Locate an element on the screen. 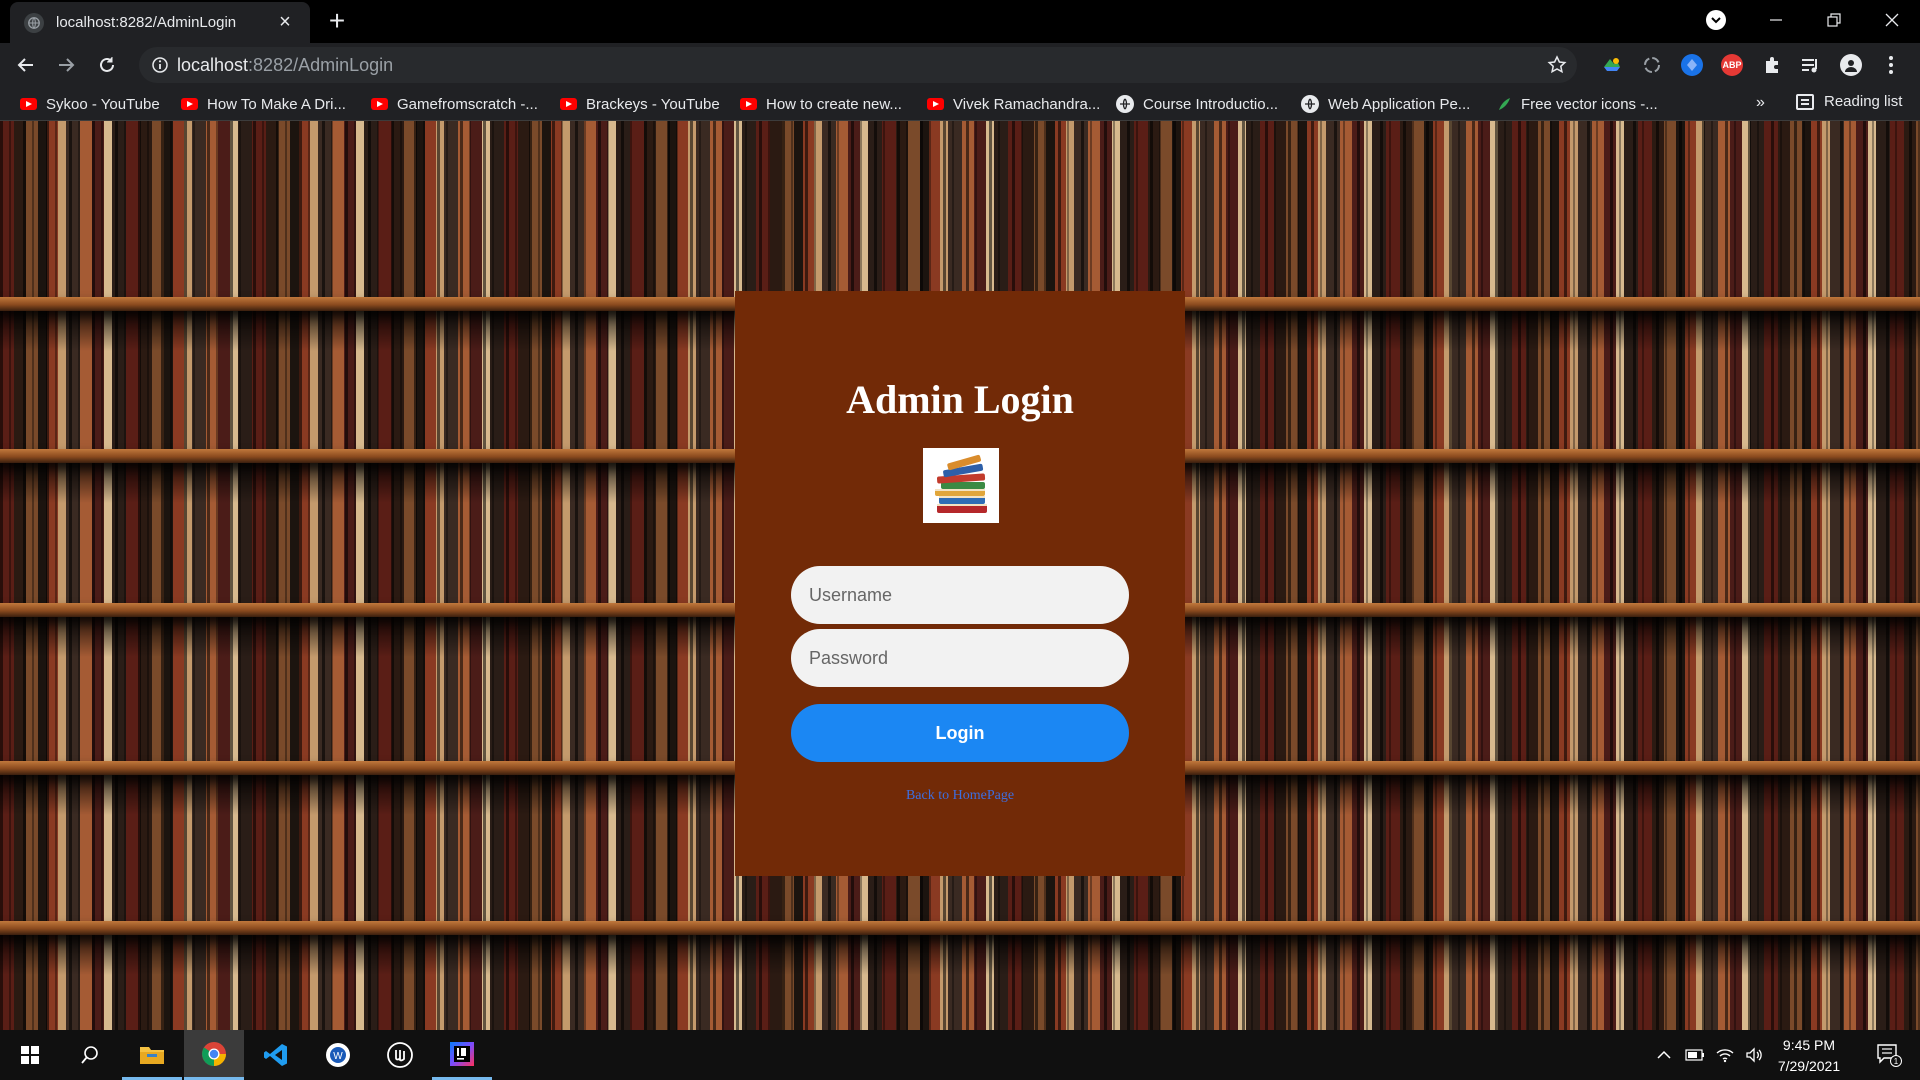 The width and height of the screenshot is (1920, 1080). windows-logo-icon is located at coordinates (30, 1055).